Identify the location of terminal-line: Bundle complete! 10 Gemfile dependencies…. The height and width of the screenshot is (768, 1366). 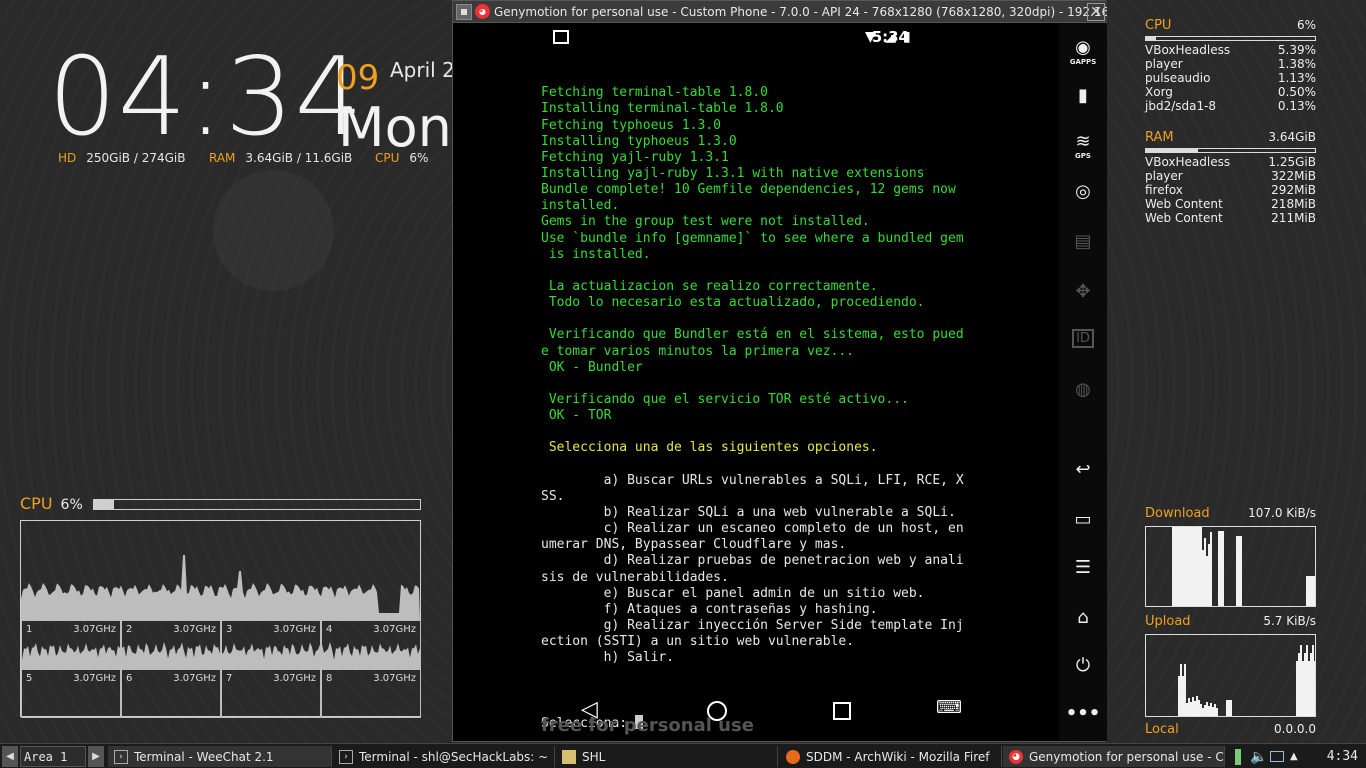
(748, 190).